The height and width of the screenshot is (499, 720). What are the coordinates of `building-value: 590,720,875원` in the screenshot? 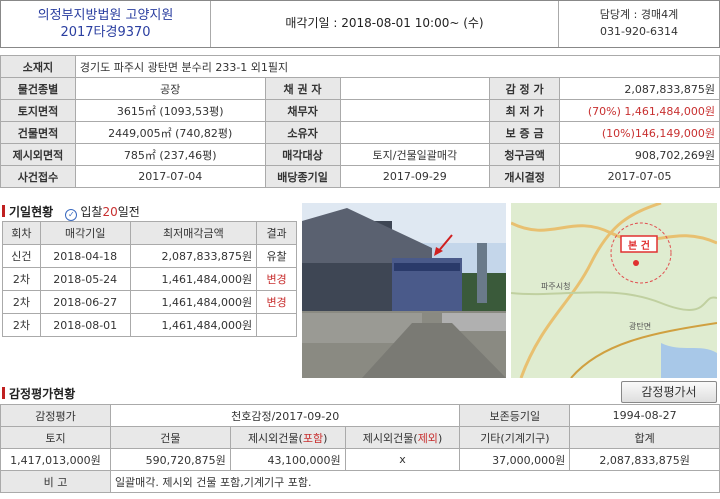 It's located at (170, 459).